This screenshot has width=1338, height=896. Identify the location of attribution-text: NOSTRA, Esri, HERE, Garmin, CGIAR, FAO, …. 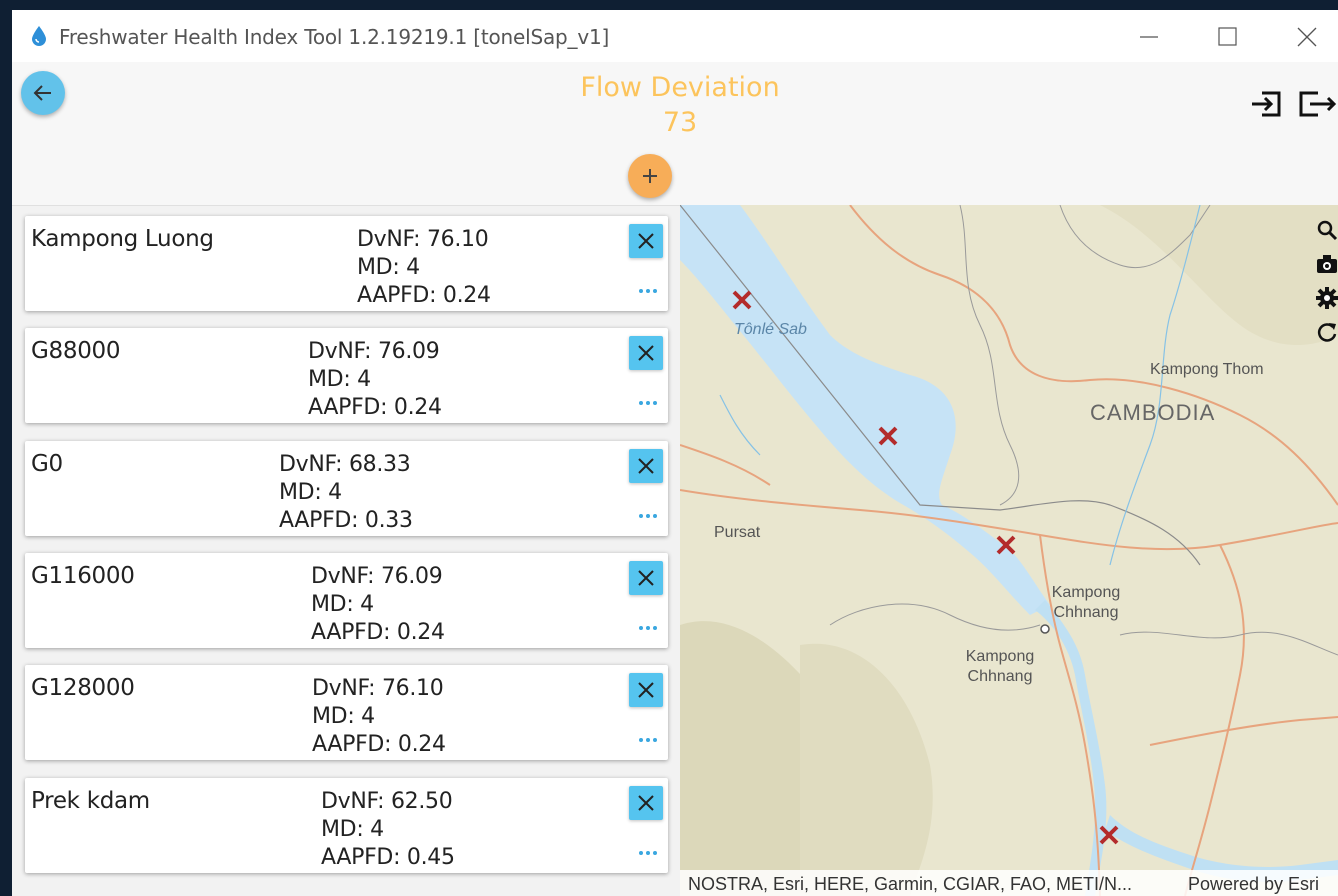
(910, 884).